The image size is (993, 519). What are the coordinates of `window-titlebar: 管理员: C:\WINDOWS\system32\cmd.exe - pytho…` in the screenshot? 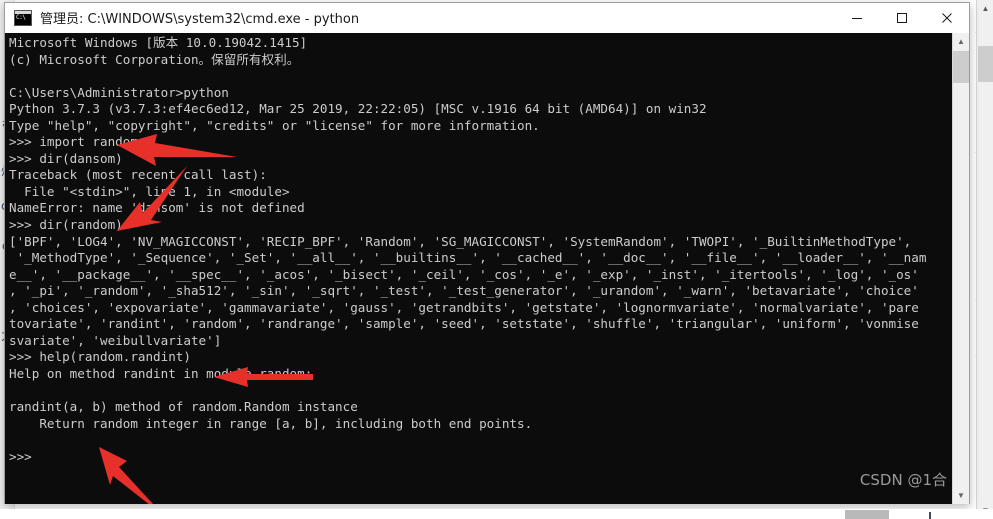 It's located at (487, 18).